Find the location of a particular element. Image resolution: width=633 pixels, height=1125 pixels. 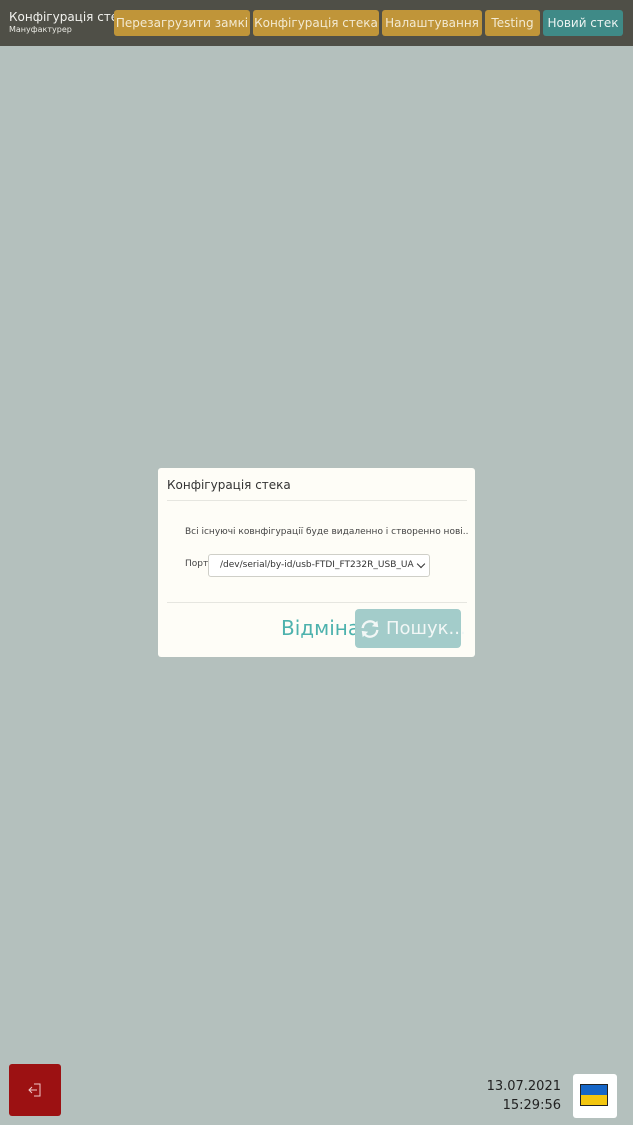

logout-button is located at coordinates (35, 1090).